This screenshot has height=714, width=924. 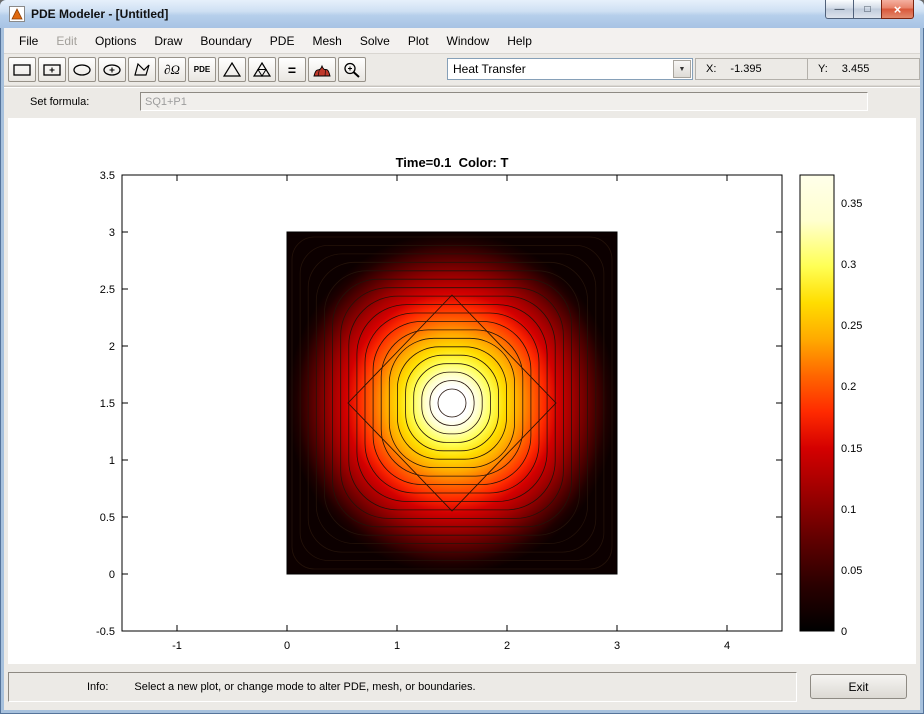 I want to click on zoom-button, so click(x=352, y=69).